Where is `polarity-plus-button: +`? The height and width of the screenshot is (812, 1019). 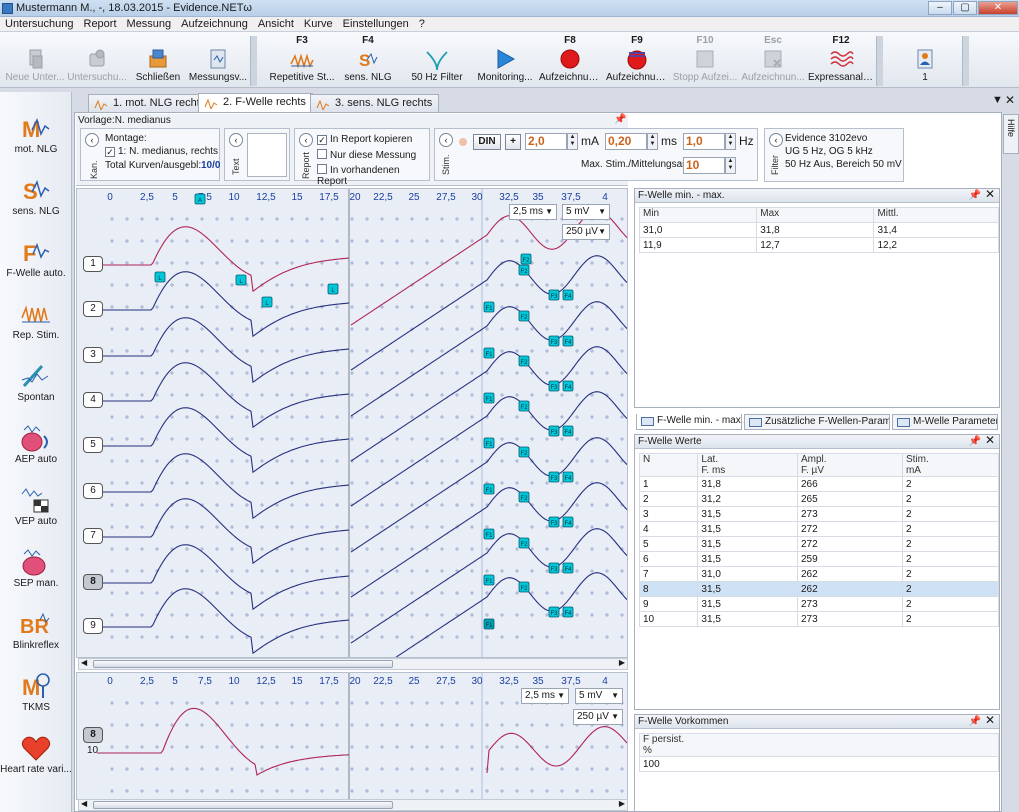 polarity-plus-button: + is located at coordinates (513, 142).